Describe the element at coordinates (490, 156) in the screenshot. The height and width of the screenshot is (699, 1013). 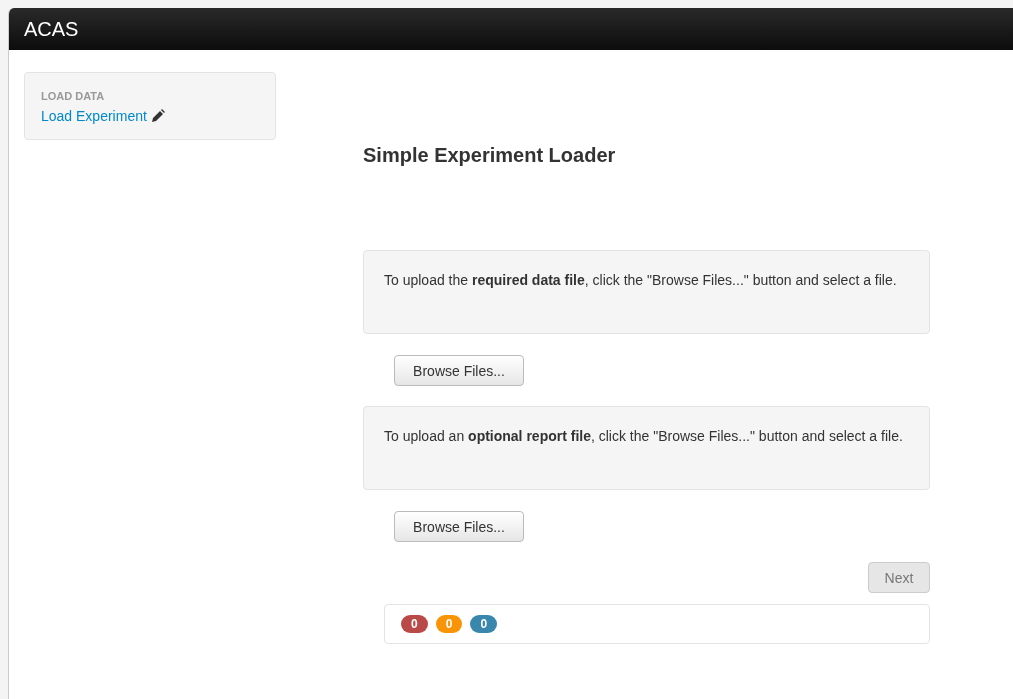
I see `page-title: Simple Experiment Loader` at that location.